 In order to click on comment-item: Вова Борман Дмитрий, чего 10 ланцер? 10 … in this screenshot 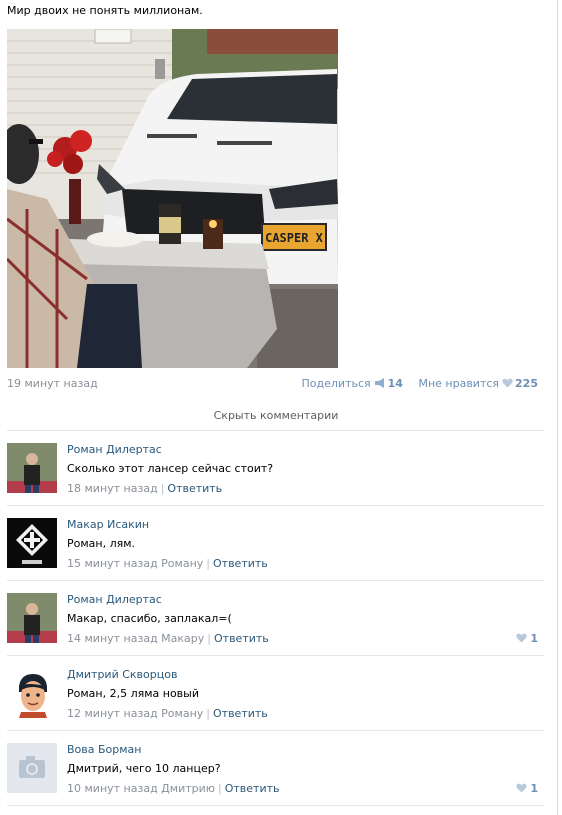, I will do `click(275, 768)`.